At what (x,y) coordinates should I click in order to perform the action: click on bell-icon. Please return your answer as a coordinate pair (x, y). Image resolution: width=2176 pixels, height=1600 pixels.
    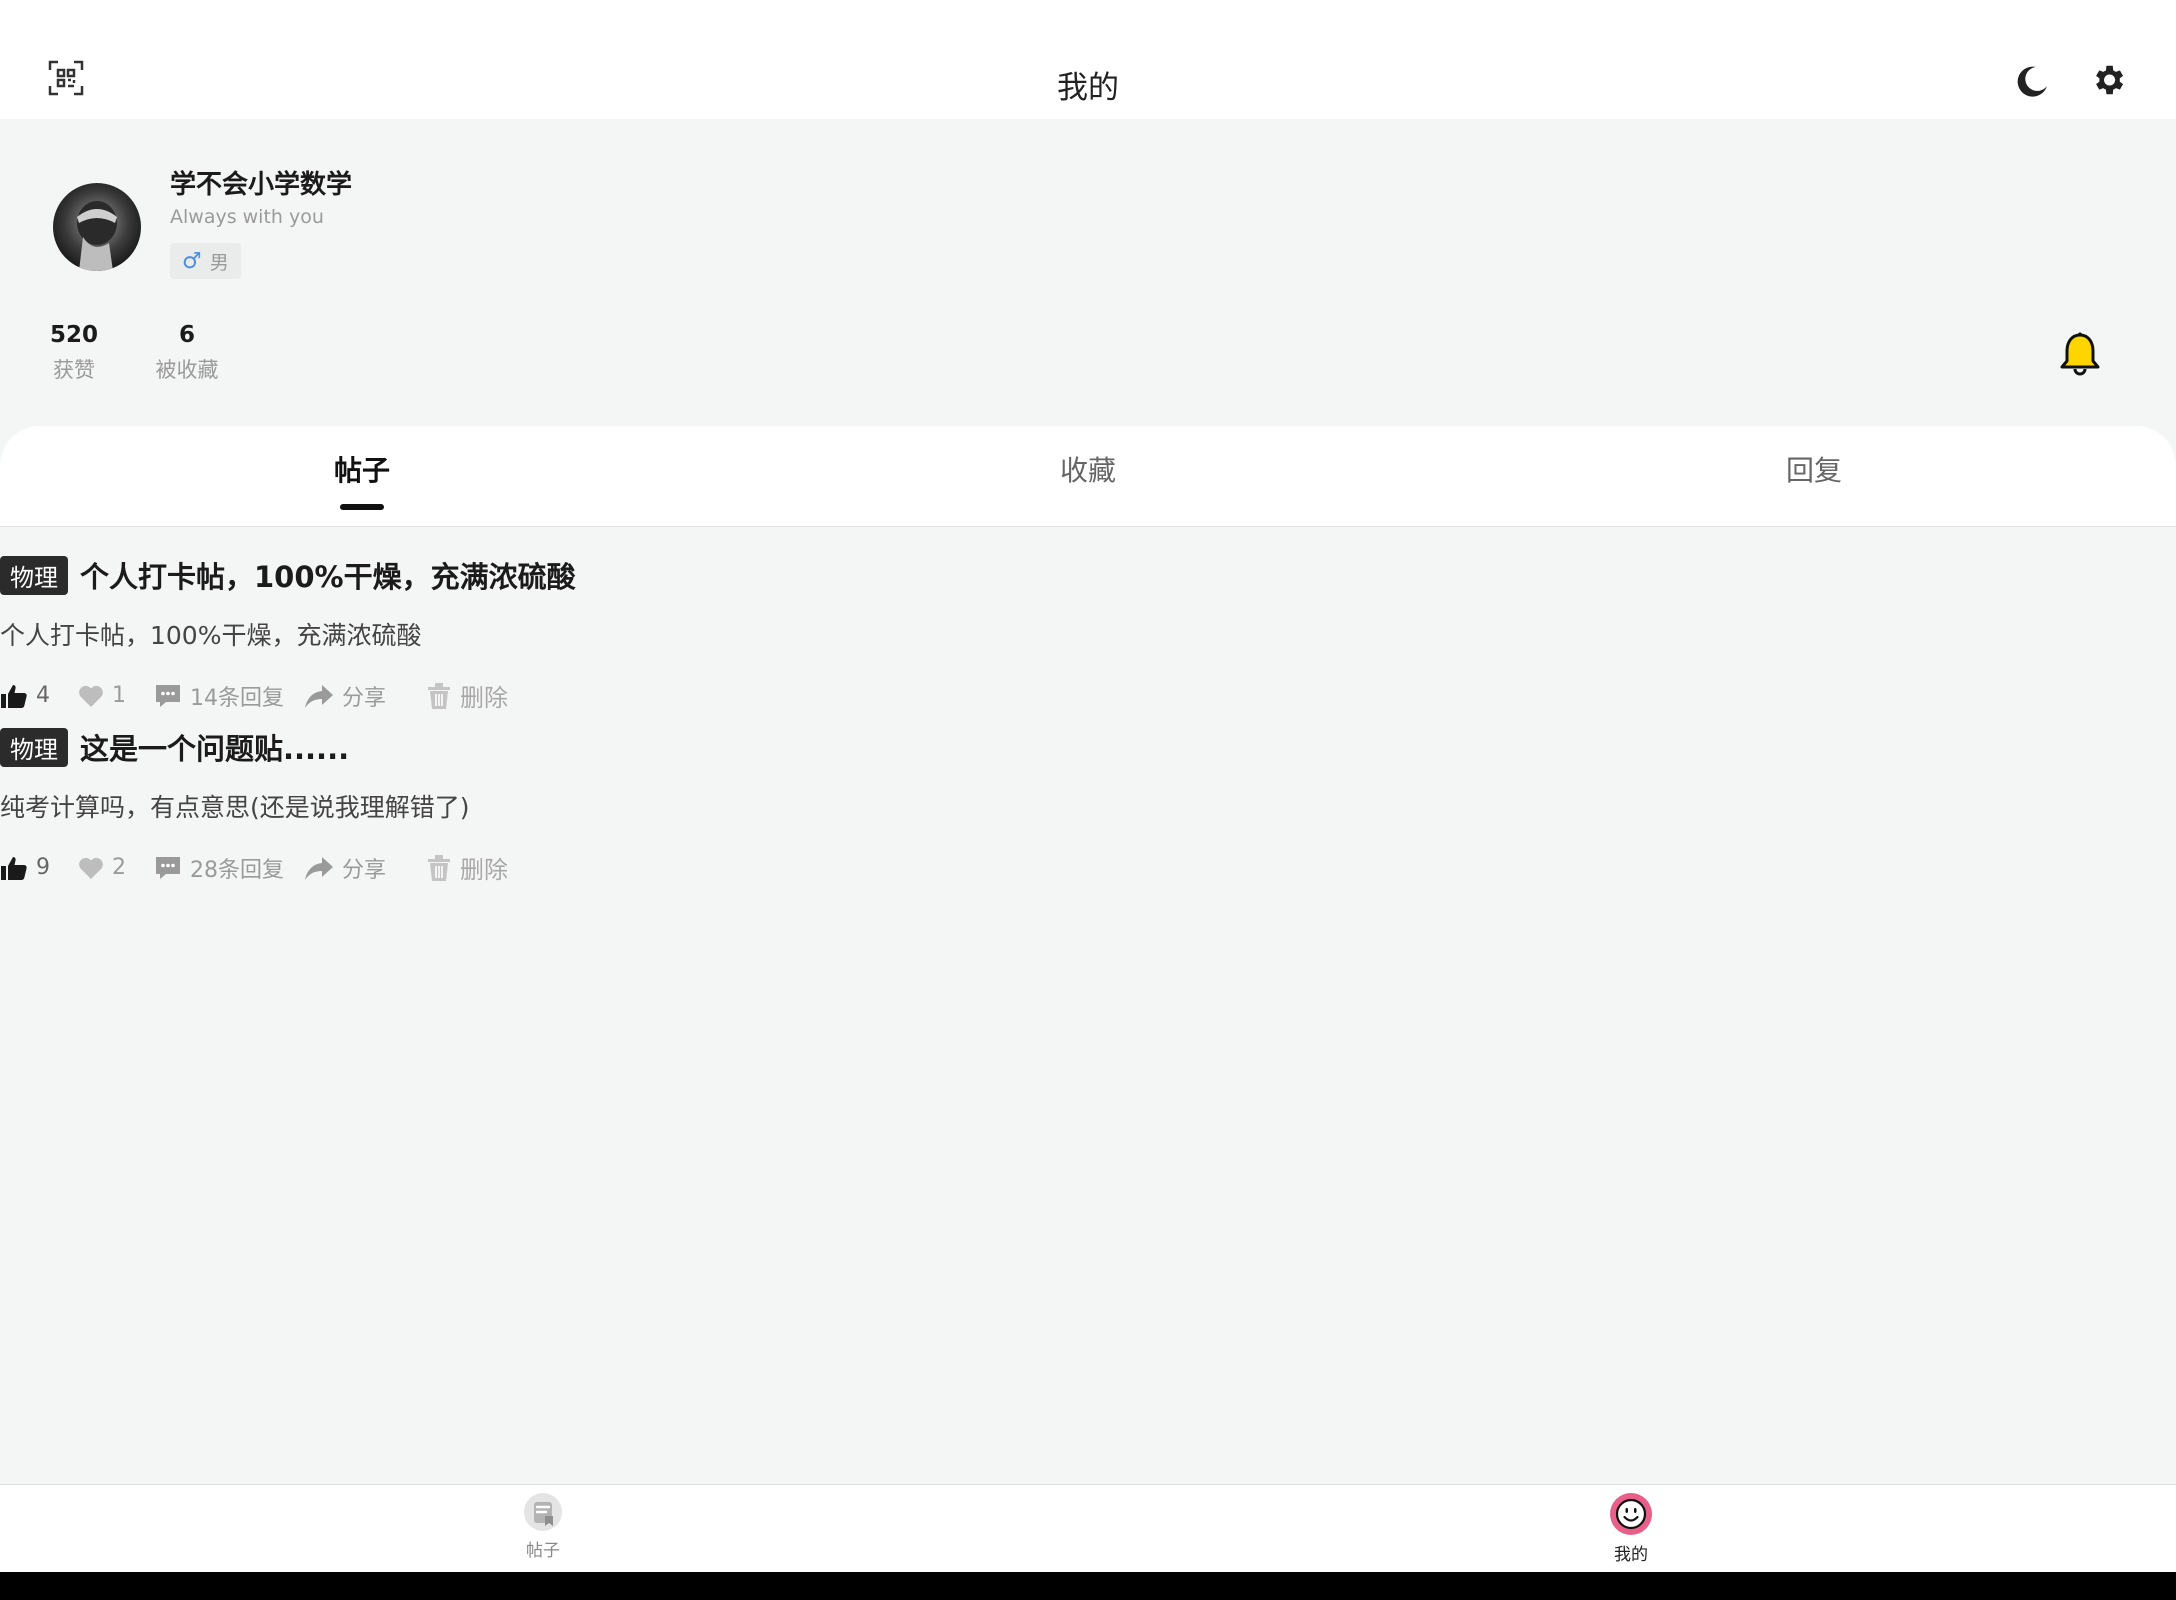
    Looking at the image, I should click on (2080, 354).